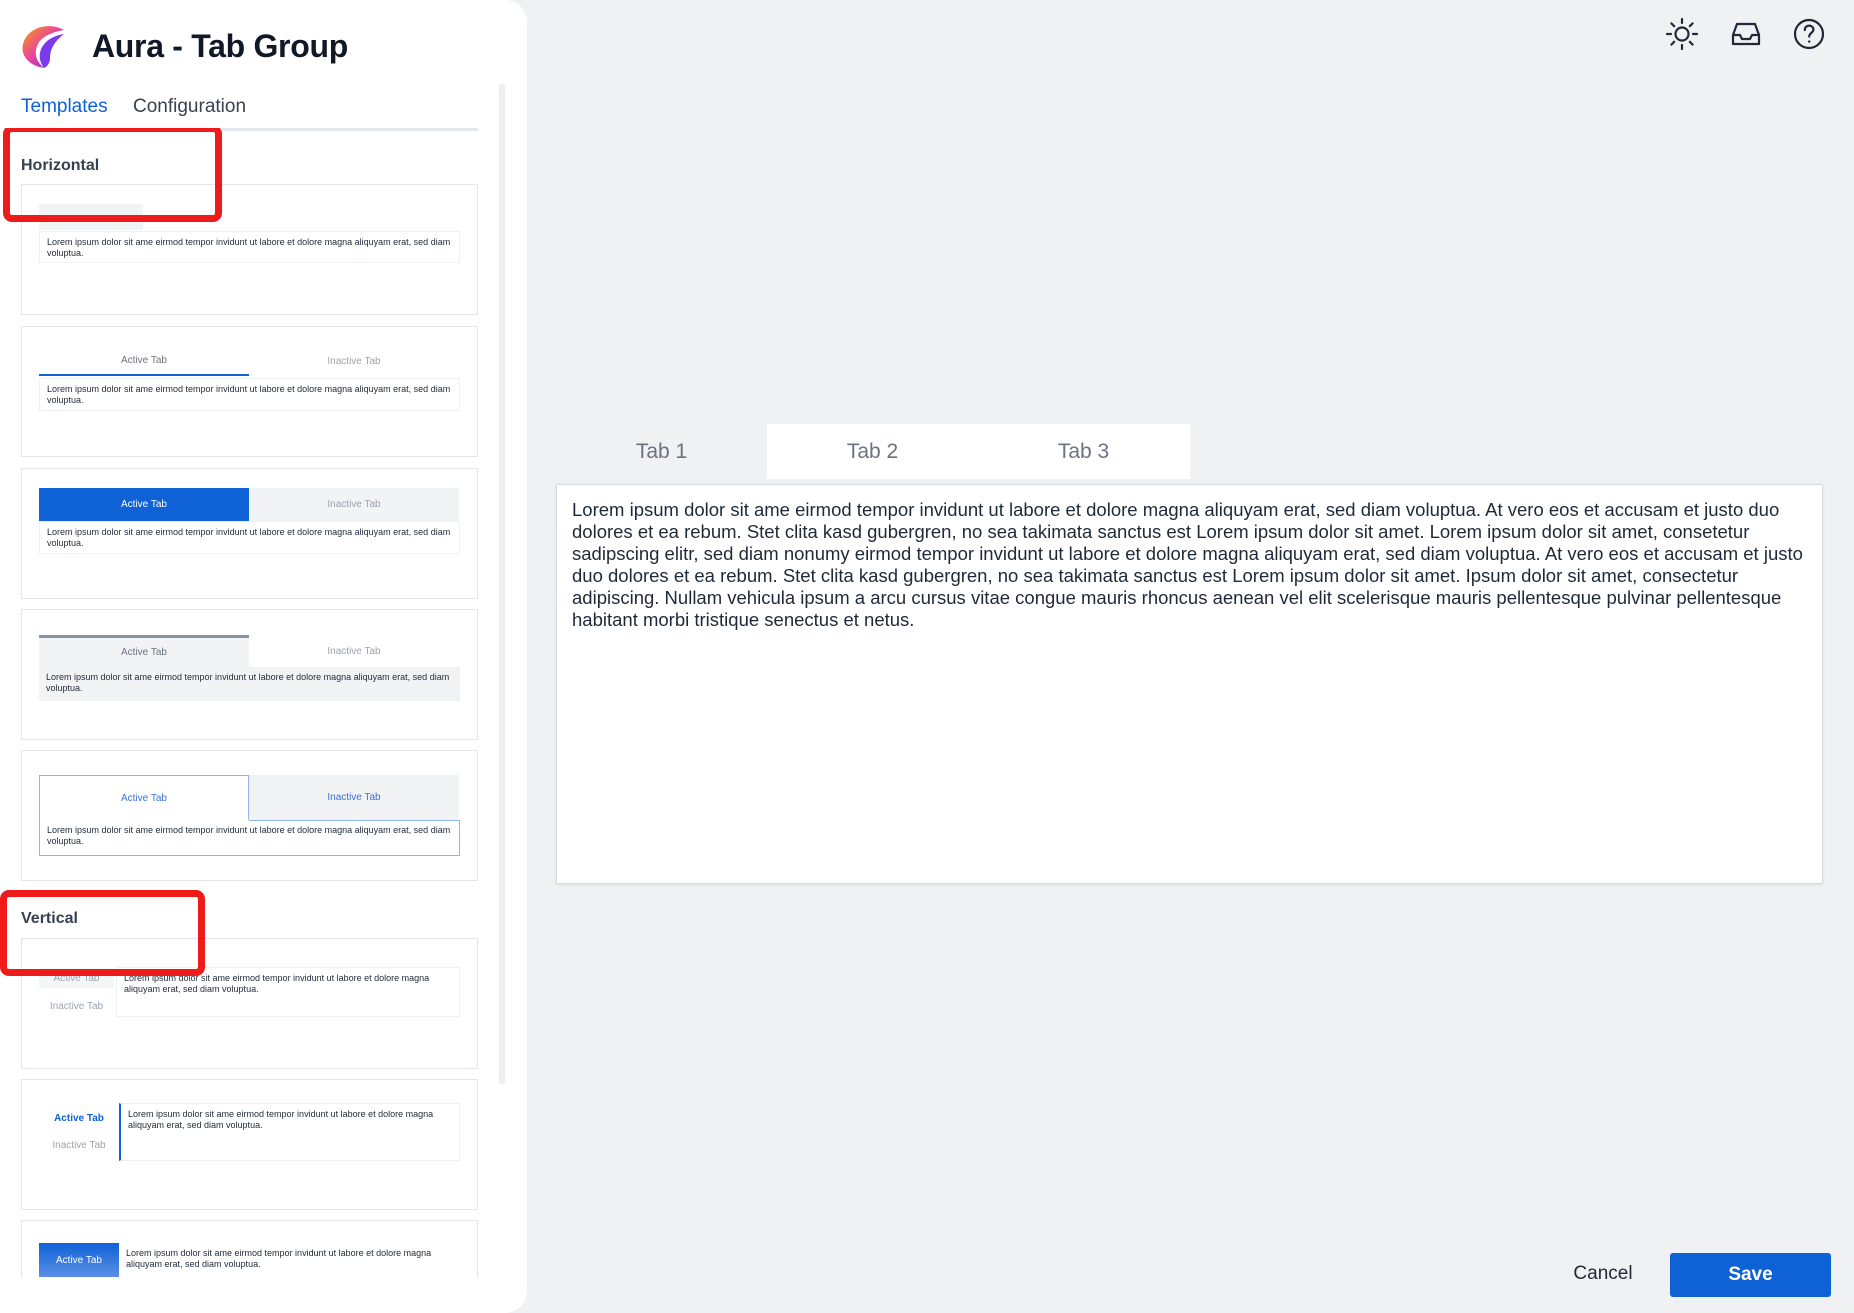 The height and width of the screenshot is (1313, 1854). What do you see at coordinates (43, 47) in the screenshot?
I see `aura-logo-icon` at bounding box center [43, 47].